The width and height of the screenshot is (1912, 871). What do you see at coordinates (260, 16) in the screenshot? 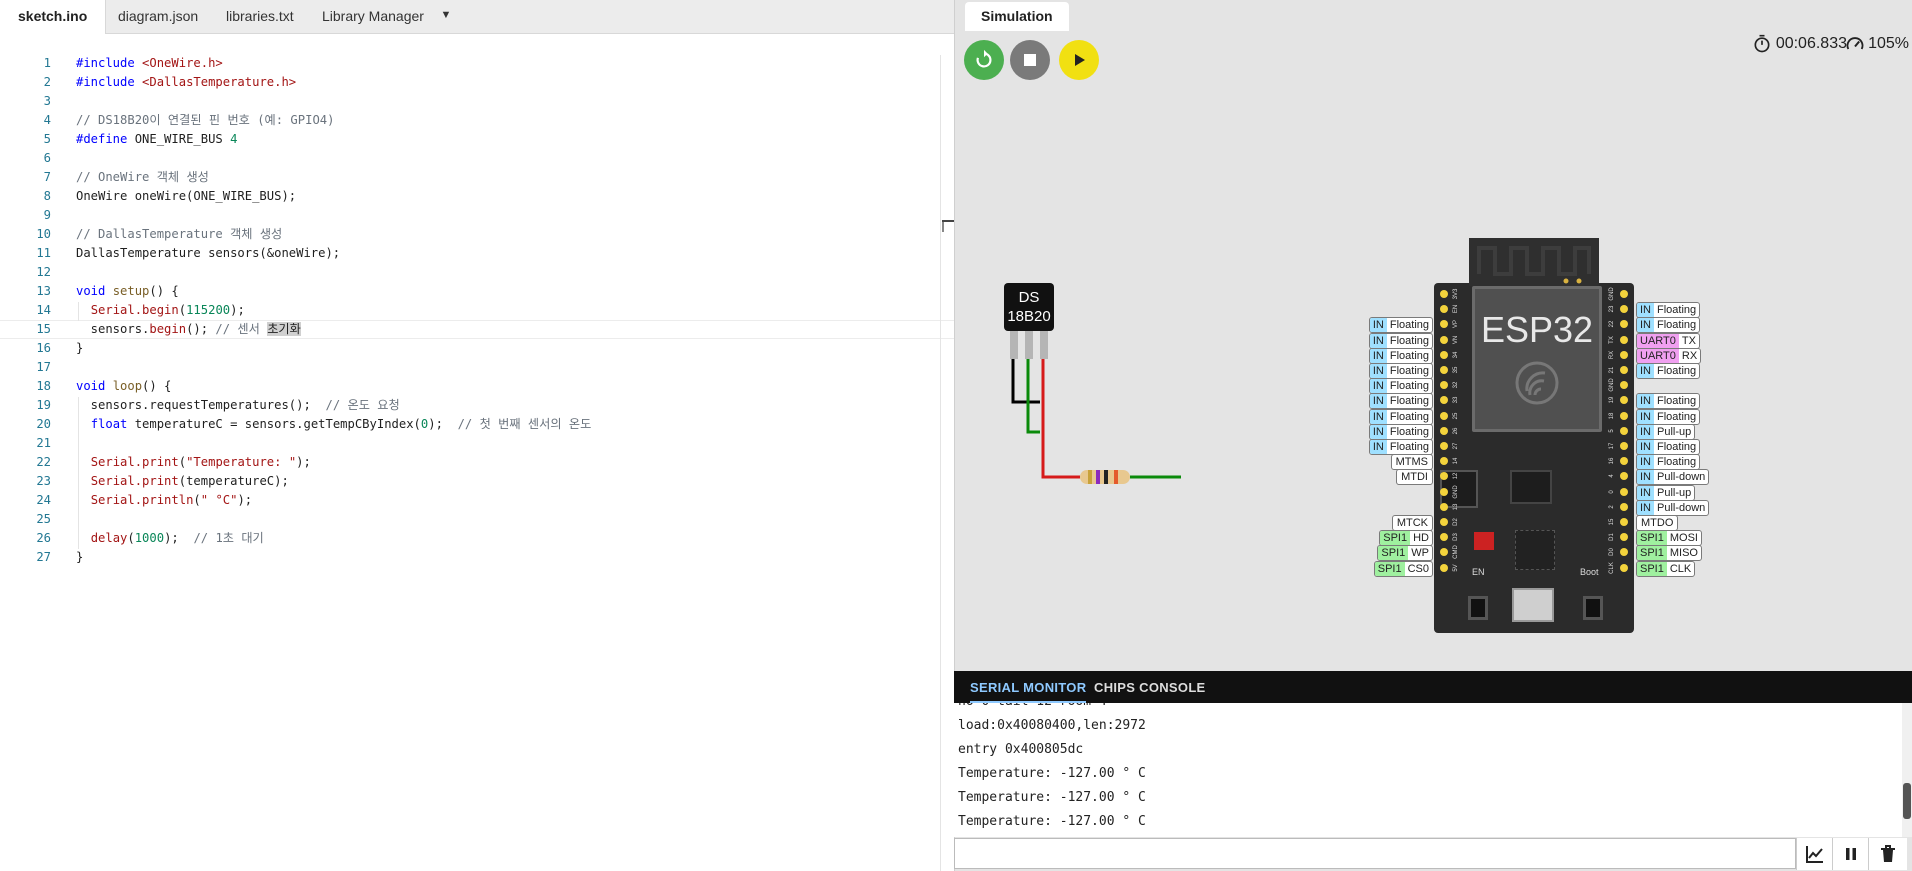
I see `tab-libraries-txt: libraries.txt` at bounding box center [260, 16].